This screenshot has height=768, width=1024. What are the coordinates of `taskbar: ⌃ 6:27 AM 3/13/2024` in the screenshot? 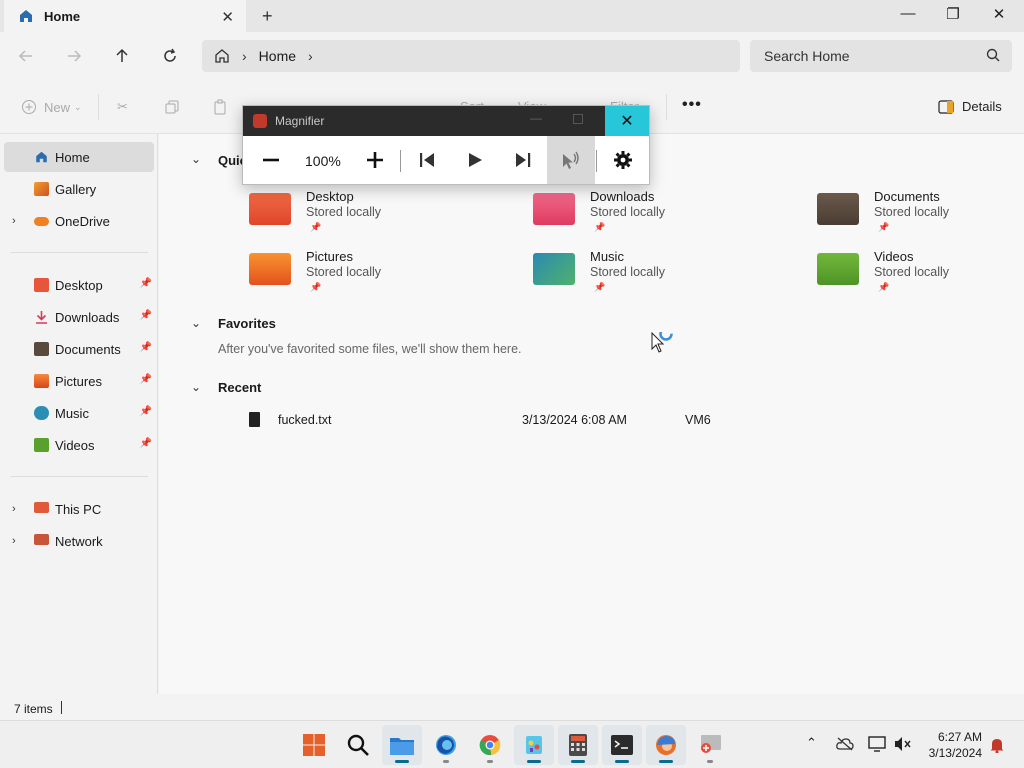 It's located at (512, 744).